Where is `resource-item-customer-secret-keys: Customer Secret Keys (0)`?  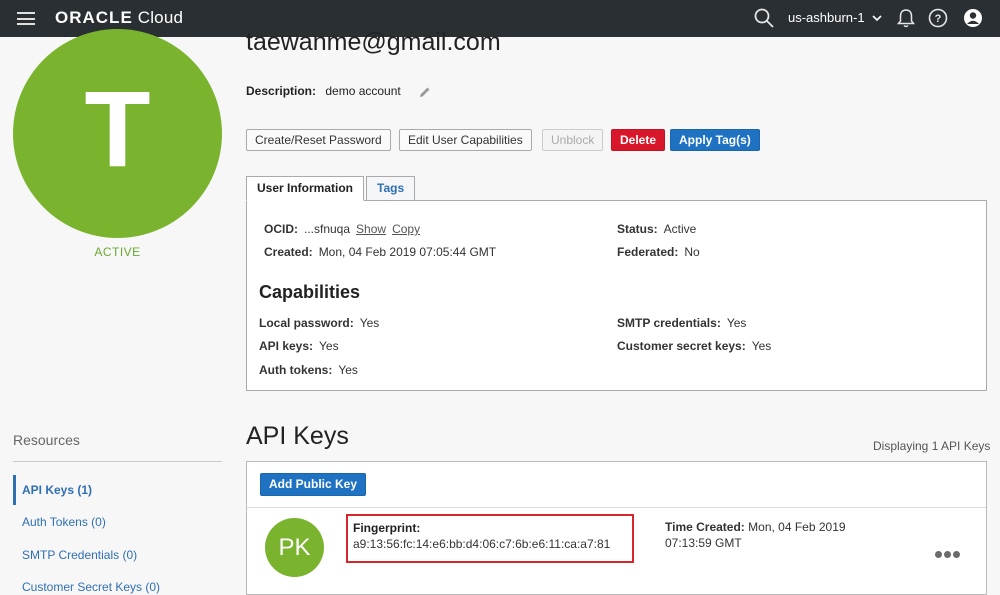
resource-item-customer-secret-keys: Customer Secret Keys (0) is located at coordinates (117, 583).